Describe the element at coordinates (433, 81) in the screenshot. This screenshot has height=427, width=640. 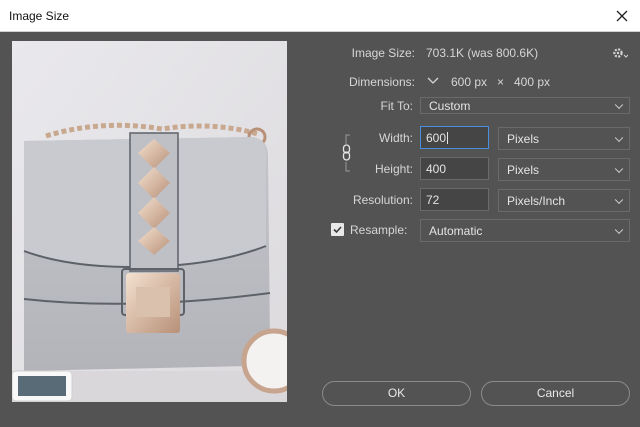
I see `dimensions-chevron-down-icon` at that location.